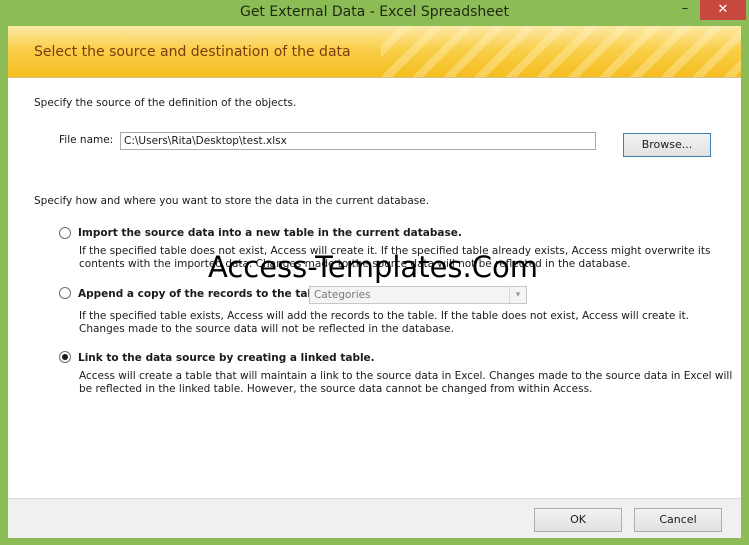 The width and height of the screenshot is (749, 545). I want to click on banner-divider, so click(374, 77).